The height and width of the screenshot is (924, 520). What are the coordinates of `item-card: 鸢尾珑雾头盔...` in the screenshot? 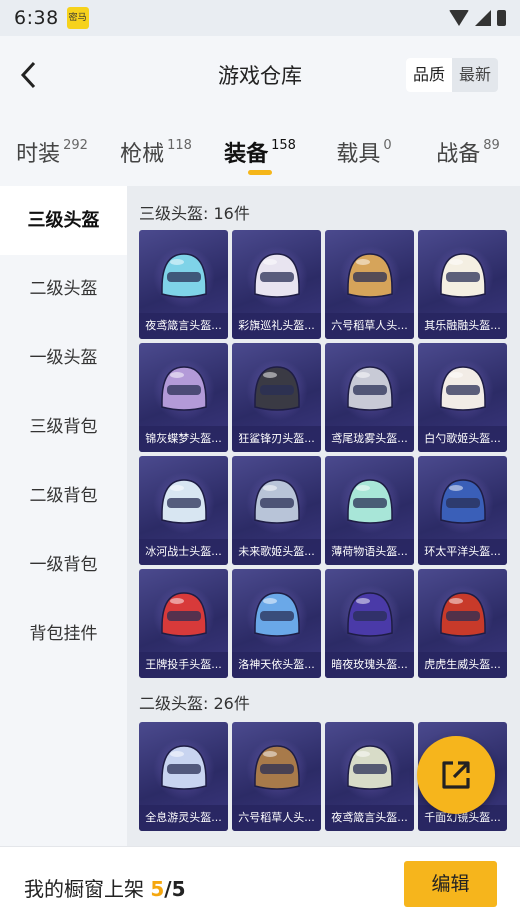 It's located at (369, 397).